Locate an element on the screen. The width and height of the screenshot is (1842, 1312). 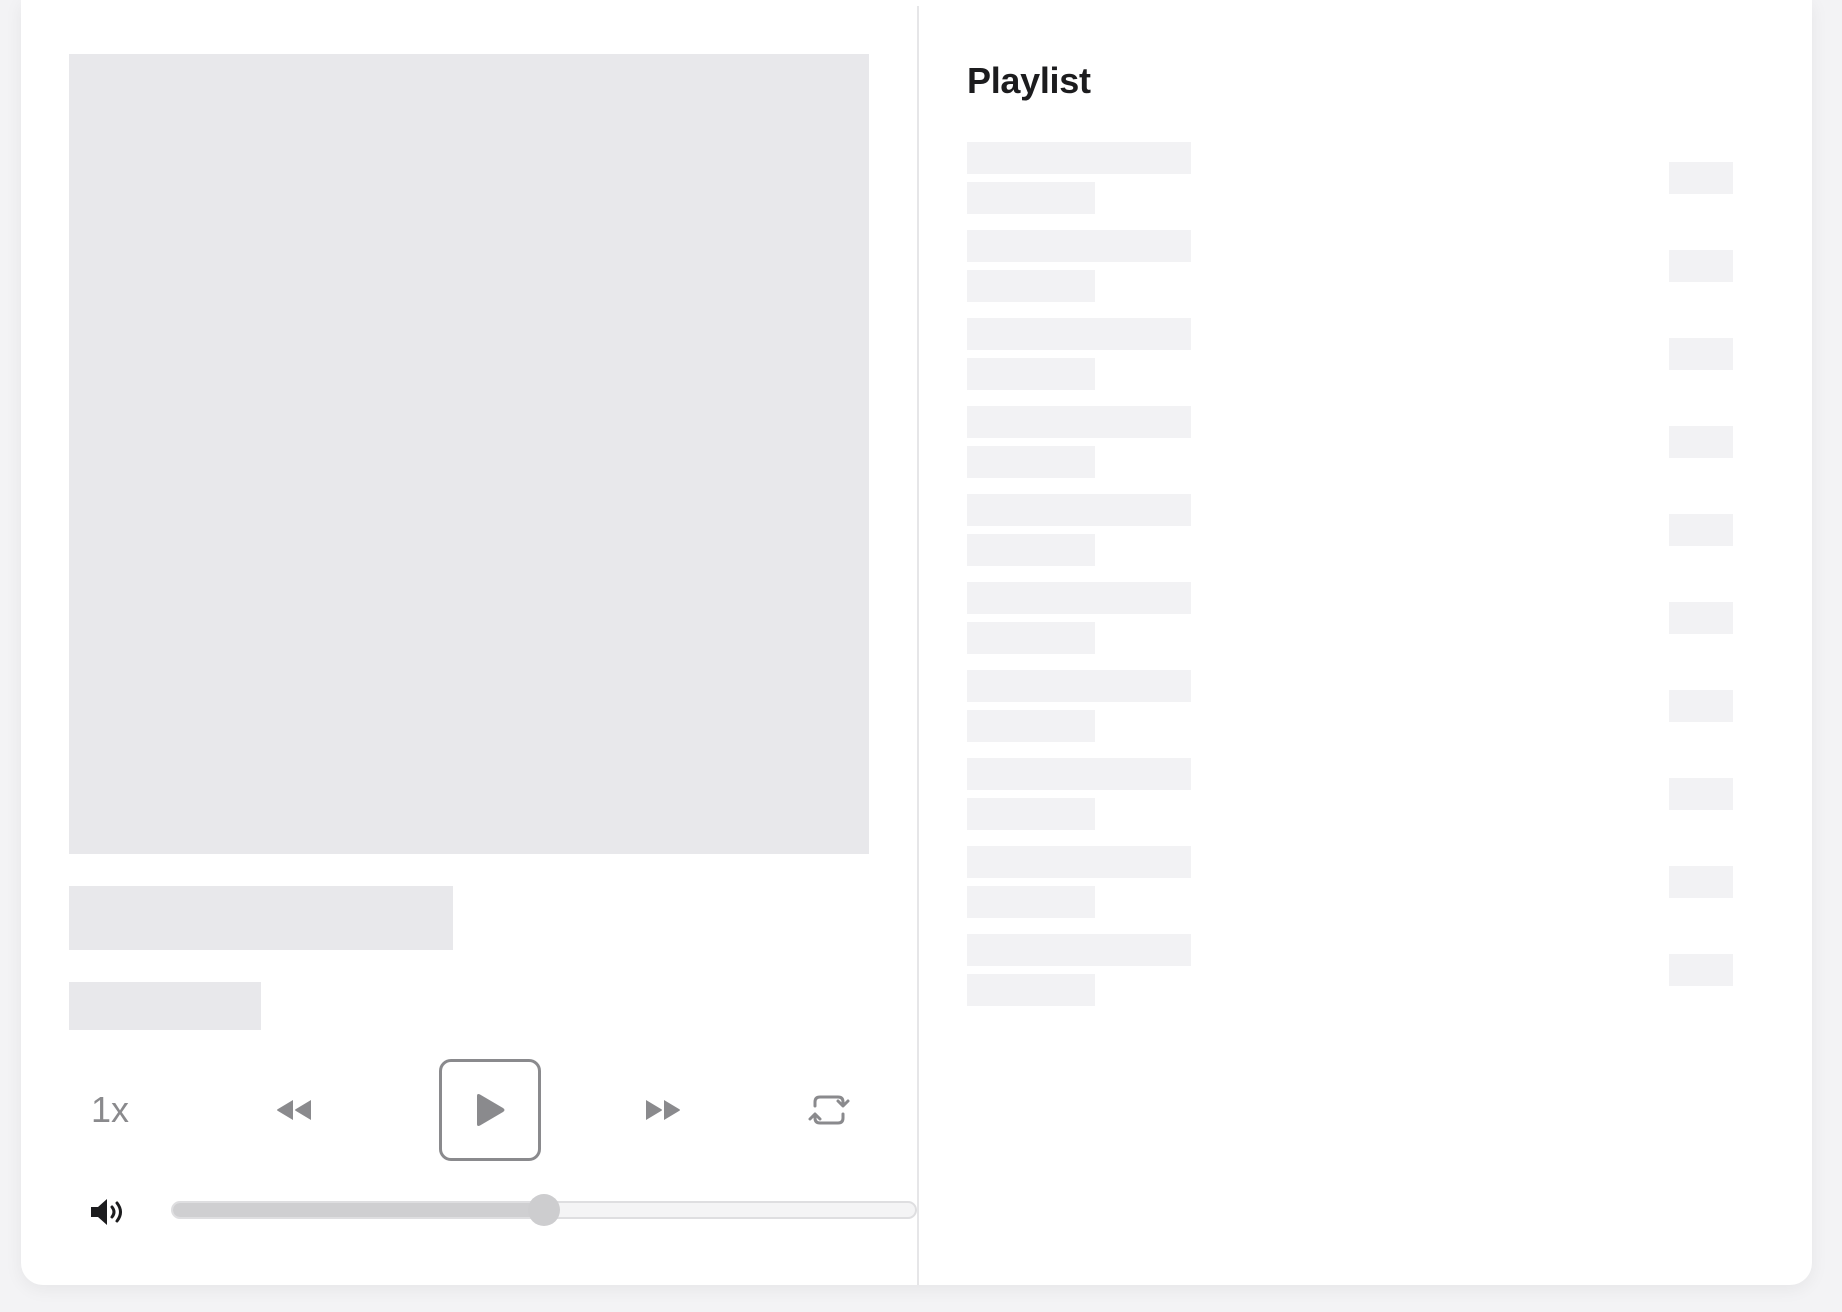
loop-icon is located at coordinates (829, 1110).